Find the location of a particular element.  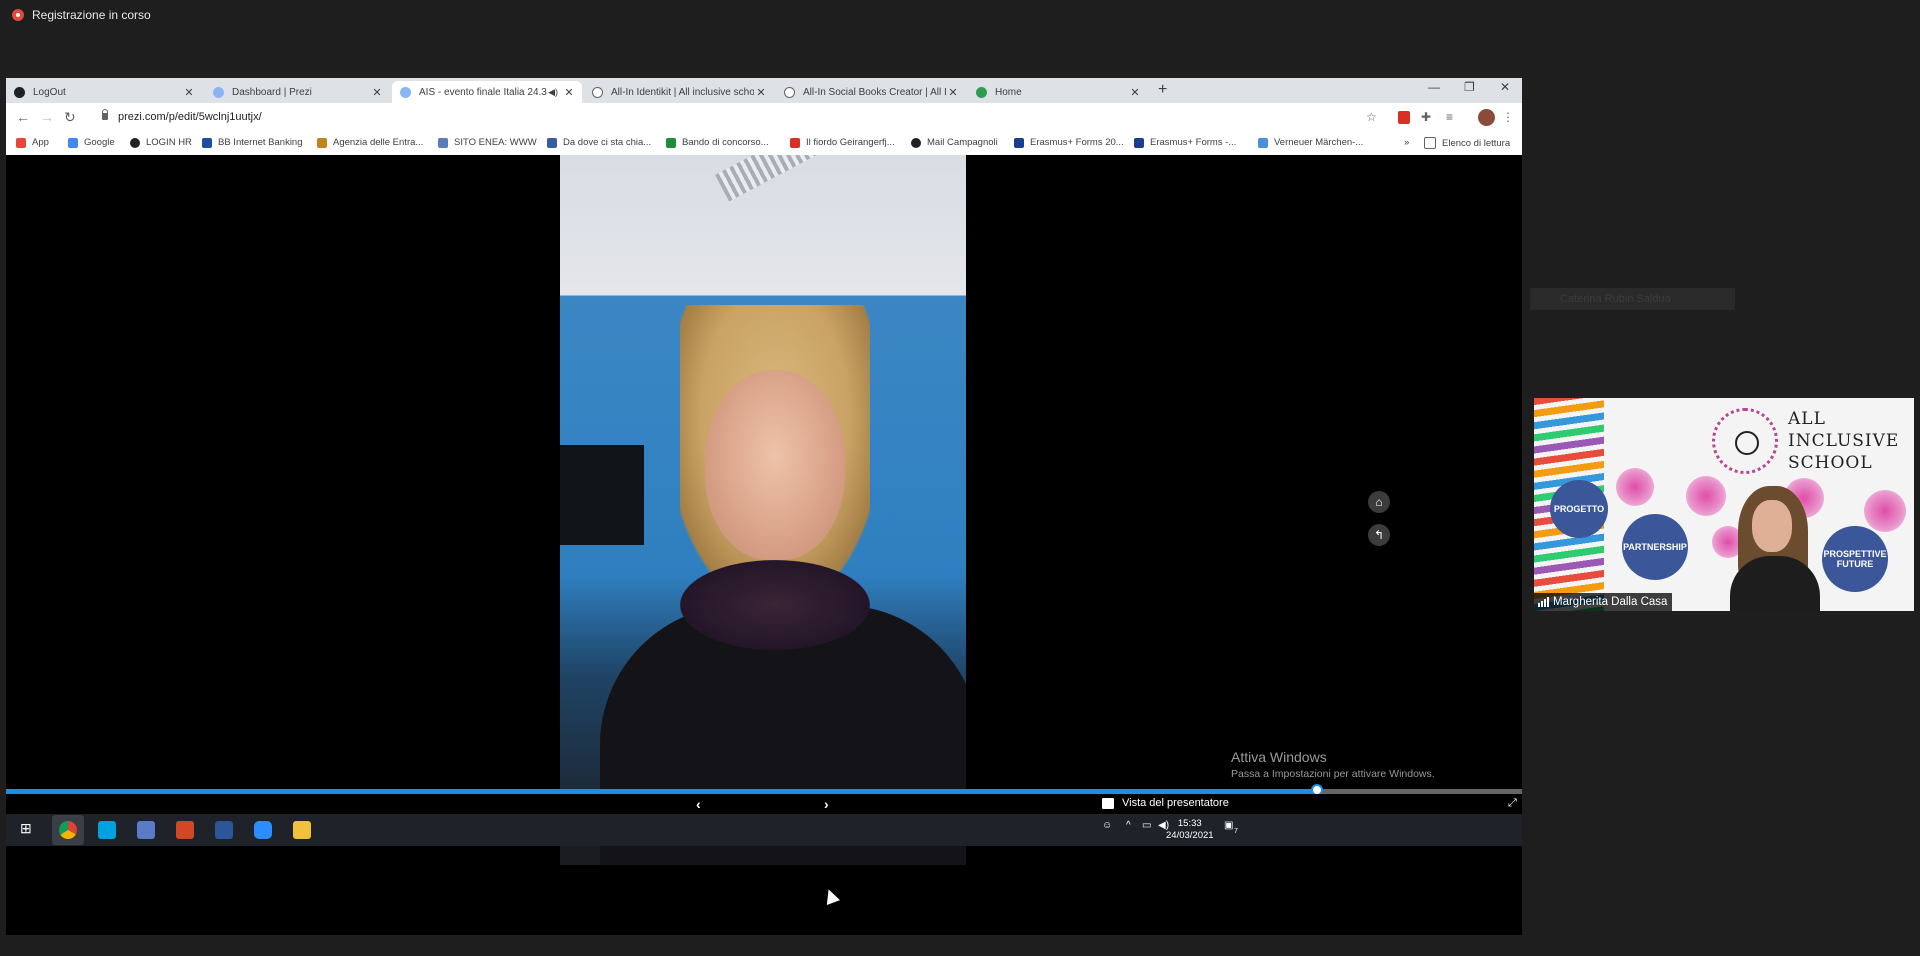

menu-kebab-icon: ⋮ is located at coordinates (1508, 117).